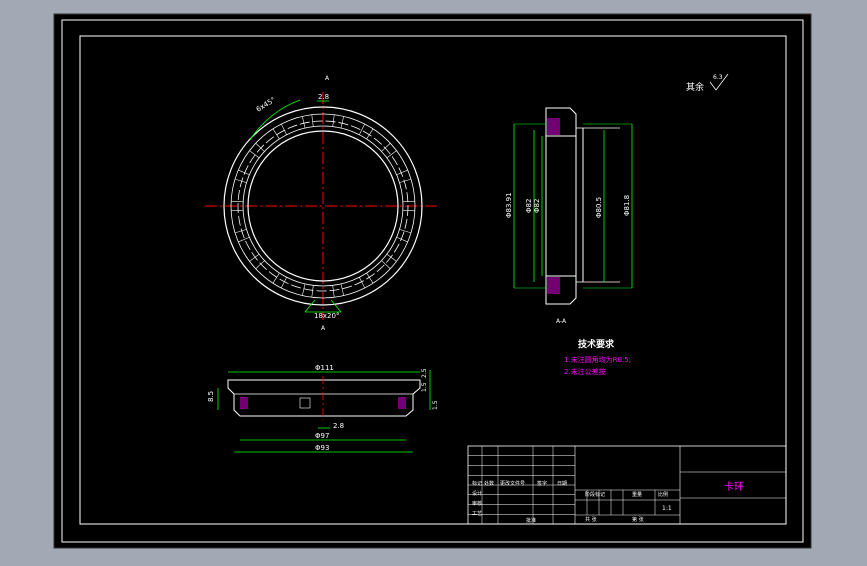 Image resolution: width=867 pixels, height=566 pixels. What do you see at coordinates (562, 484) in the screenshot?
I see `tb-cell-4: 日期` at bounding box center [562, 484].